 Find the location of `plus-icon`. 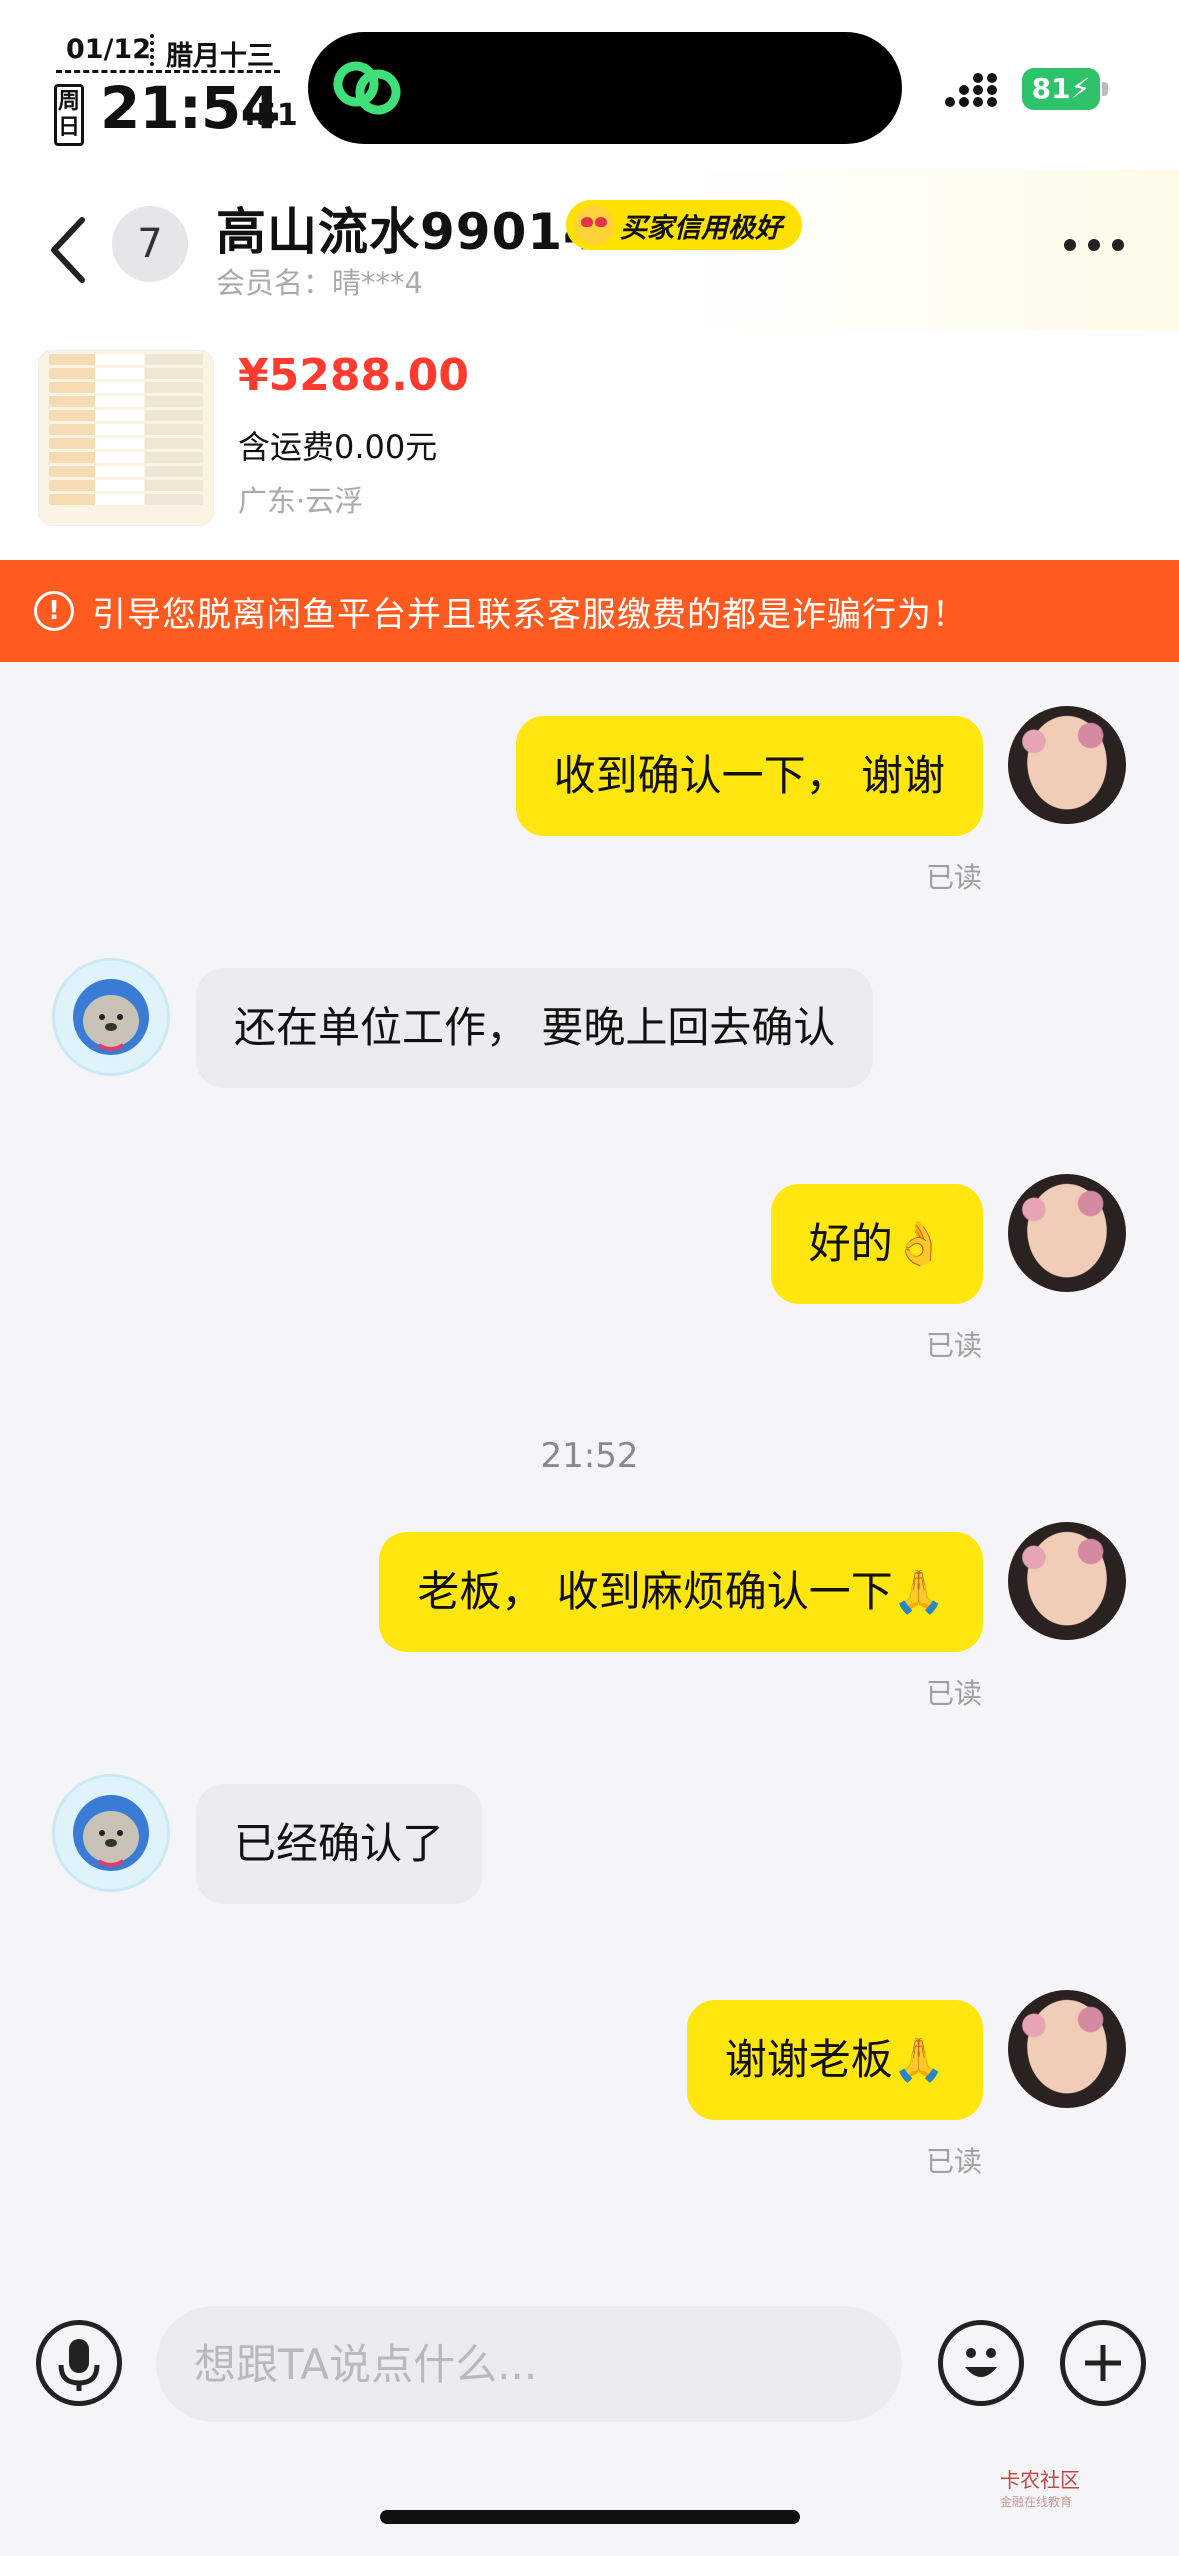

plus-icon is located at coordinates (1103, 2363).